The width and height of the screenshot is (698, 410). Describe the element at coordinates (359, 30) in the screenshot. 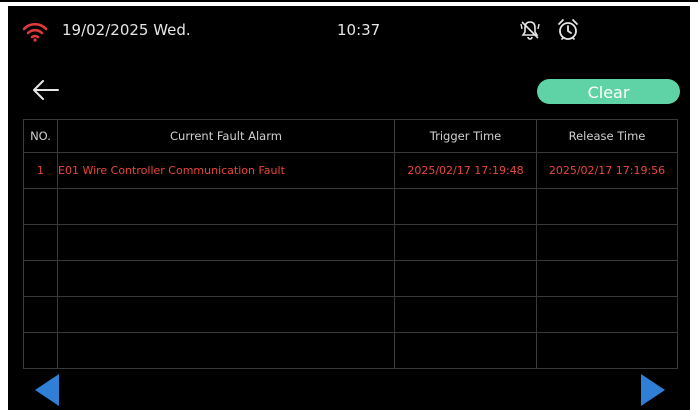

I see `status-time: 10:37` at that location.